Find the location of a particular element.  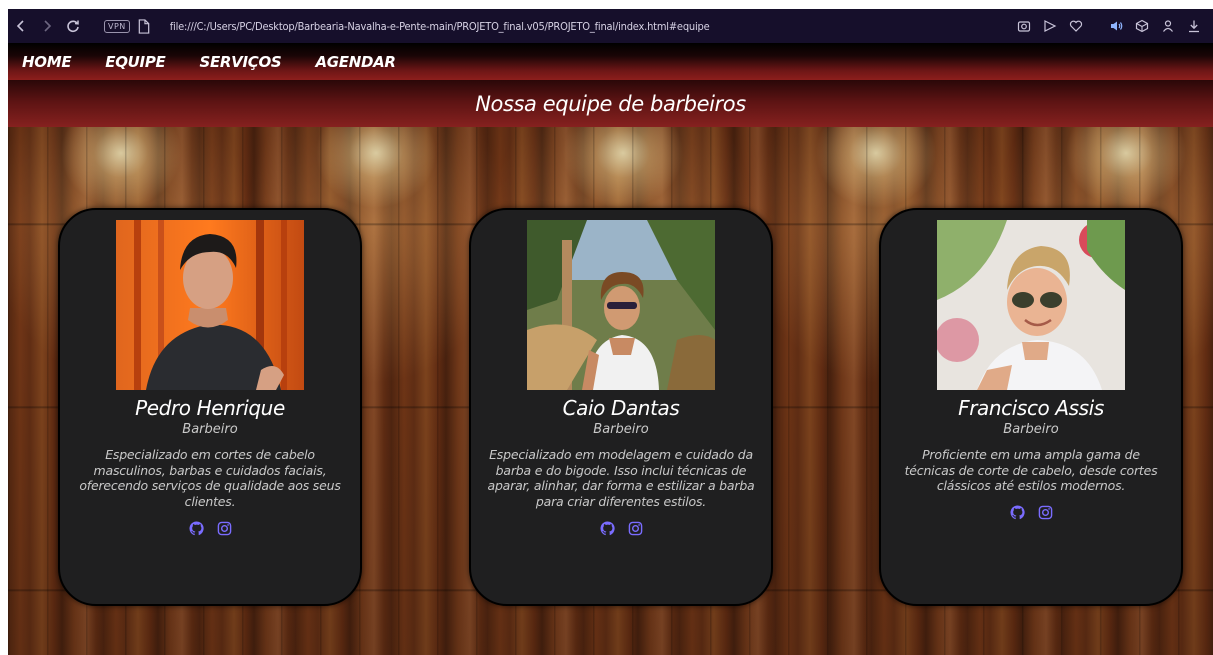

profile-icon is located at coordinates (1168, 26).